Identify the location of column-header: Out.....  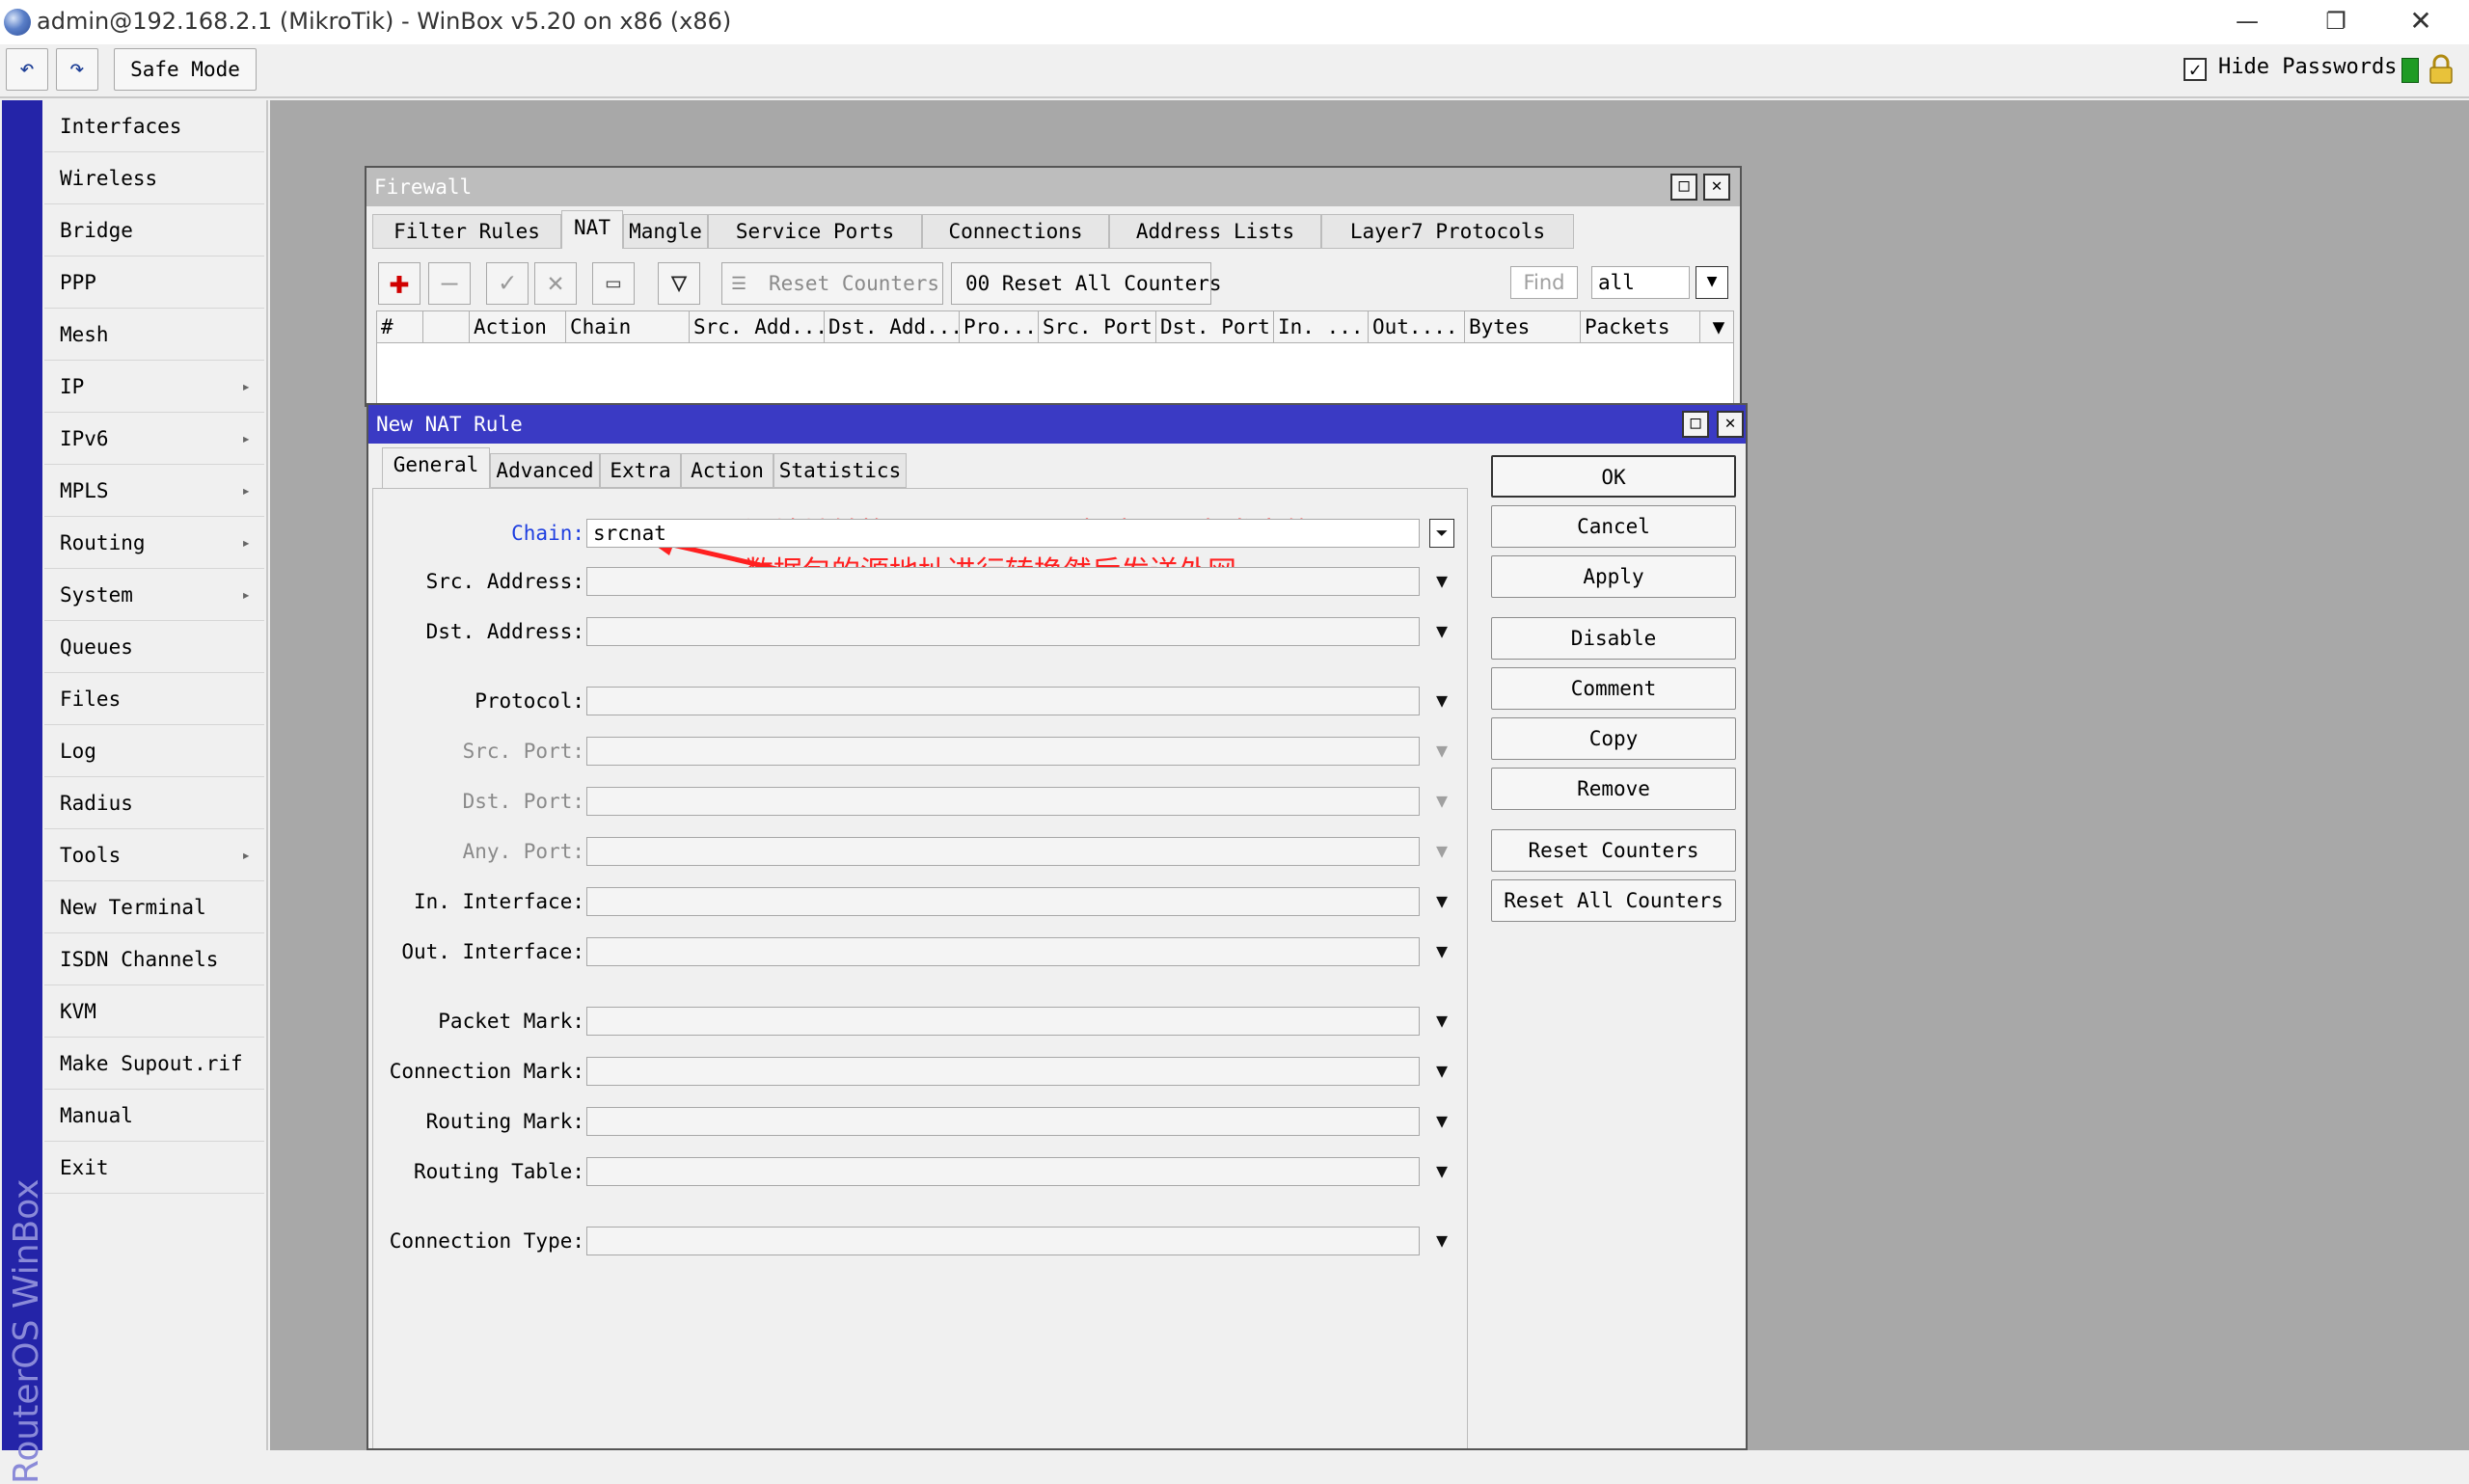
(1417, 326).